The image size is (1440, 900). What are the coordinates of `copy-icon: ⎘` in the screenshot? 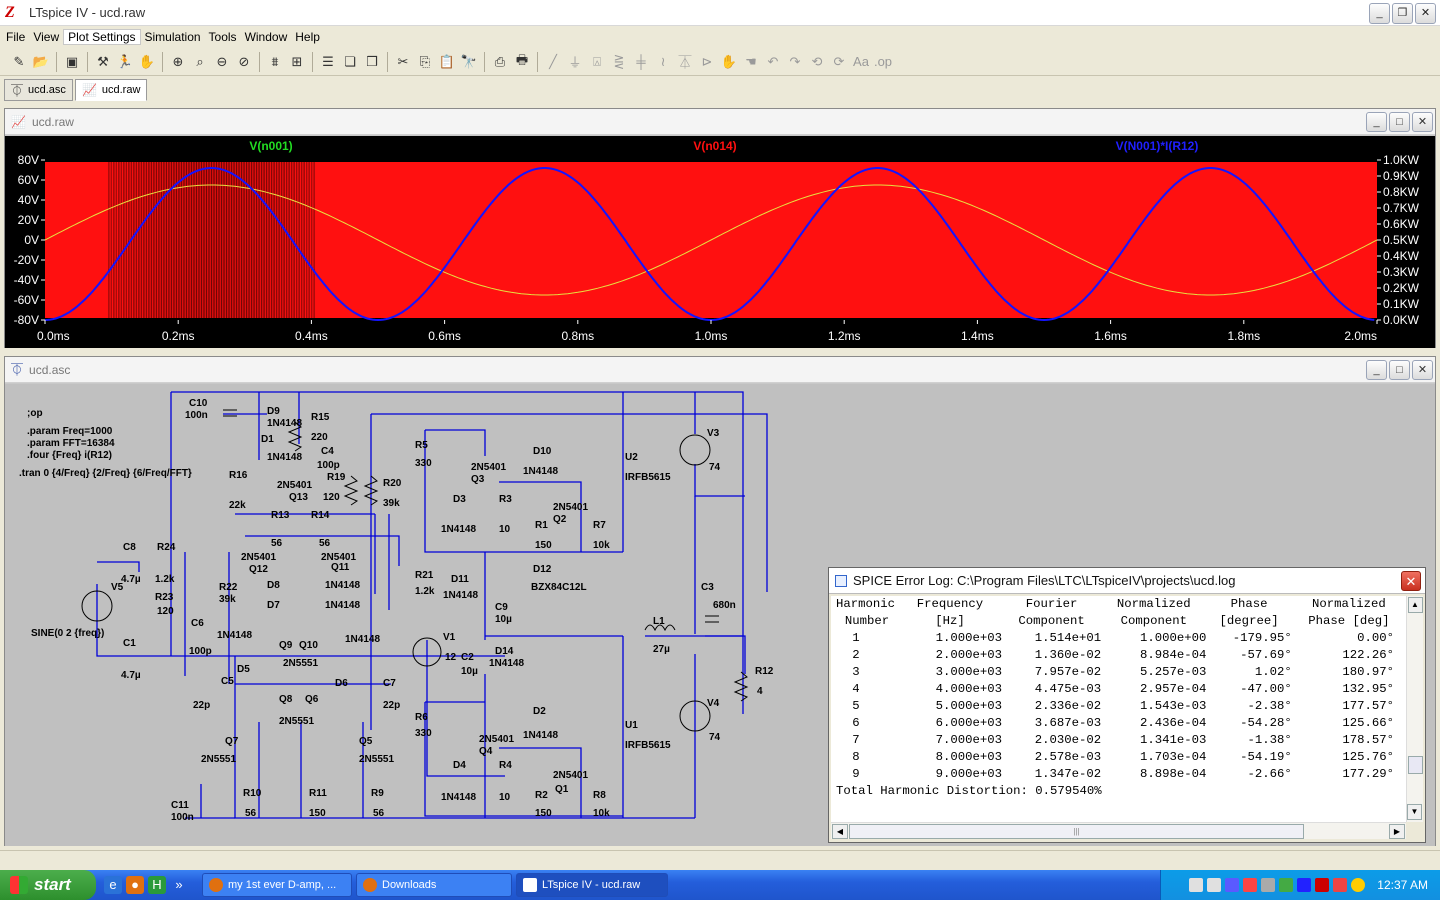 It's located at (425, 62).